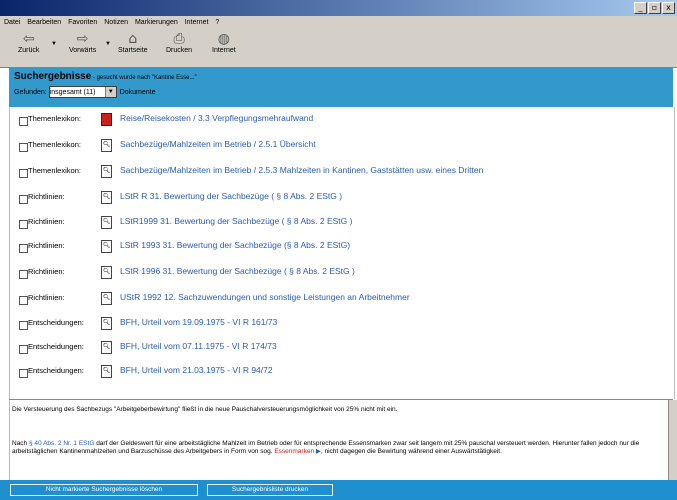 The height and width of the screenshot is (500, 677). What do you see at coordinates (106, 119) in the screenshot?
I see `red-document-icon` at bounding box center [106, 119].